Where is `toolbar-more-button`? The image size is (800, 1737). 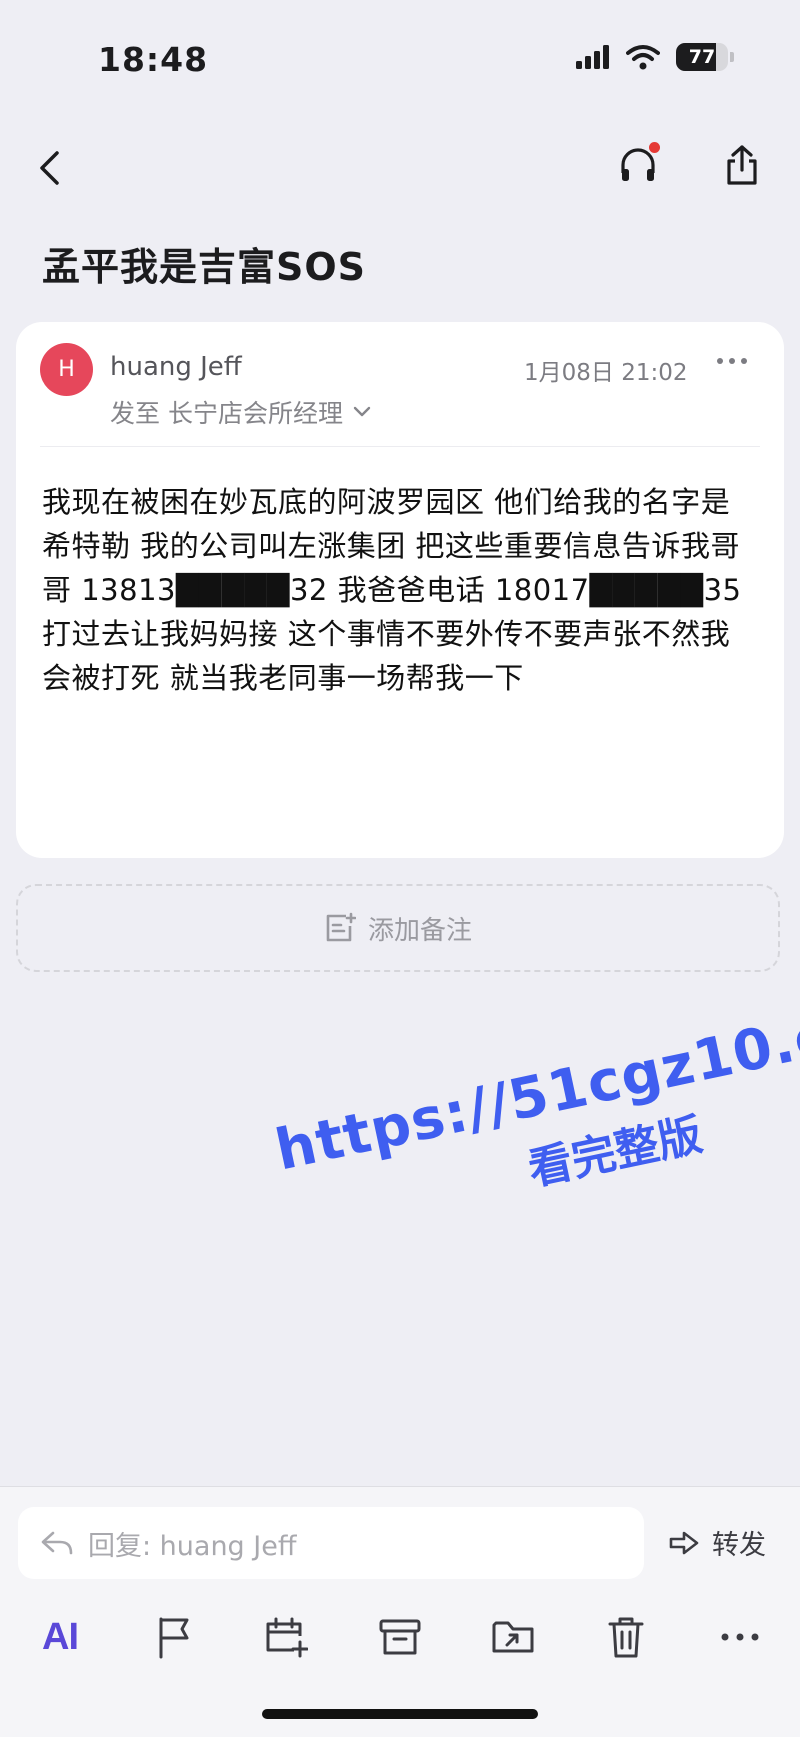
toolbar-more-button is located at coordinates (740, 1637).